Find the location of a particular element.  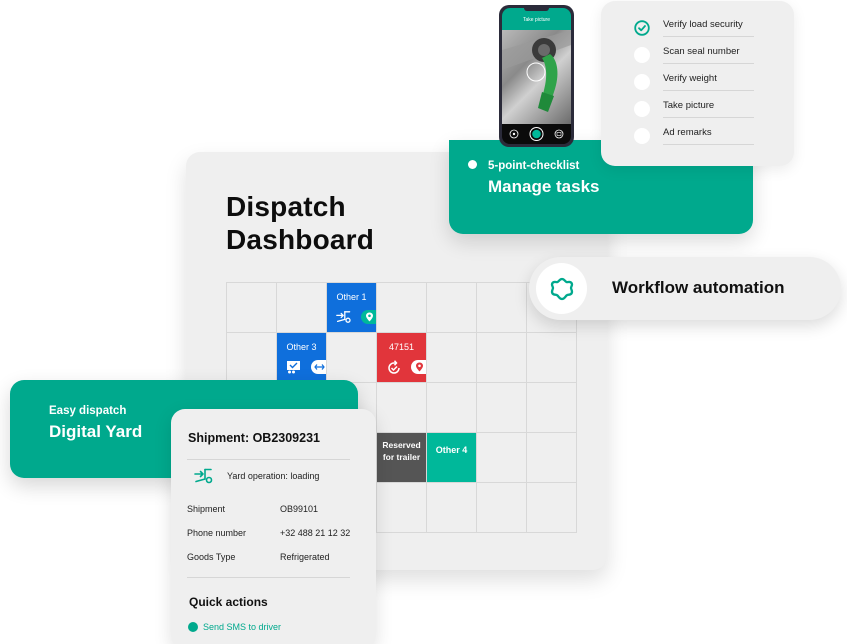

grid-cell: Reserved for trailer is located at coordinates (402, 458).